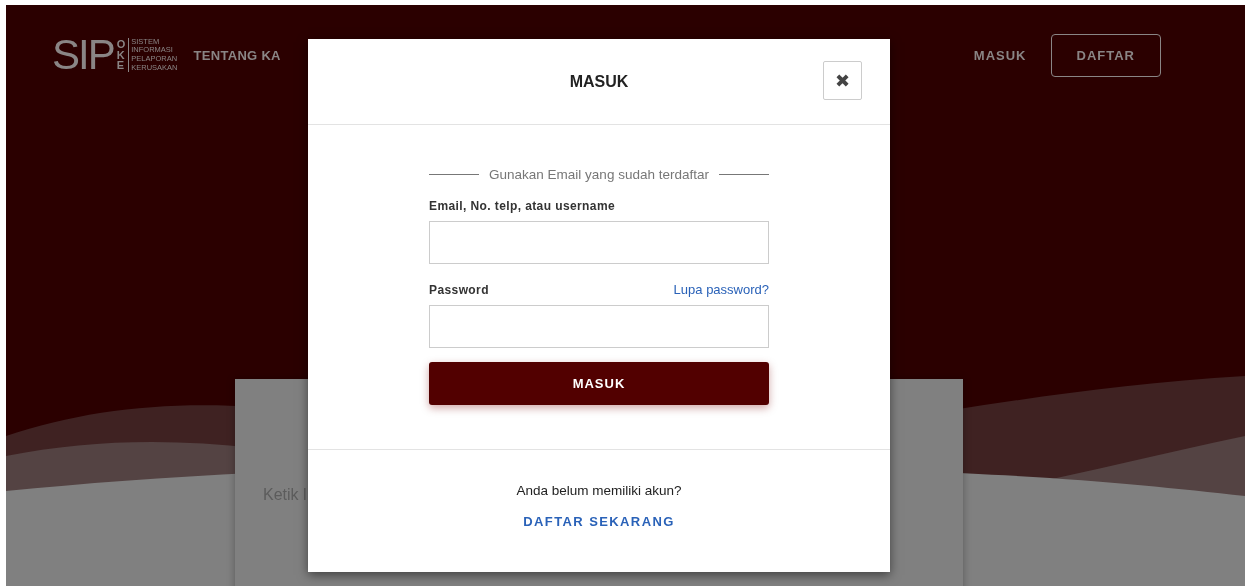  What do you see at coordinates (1000, 55) in the screenshot?
I see `login-link: MASUK` at bounding box center [1000, 55].